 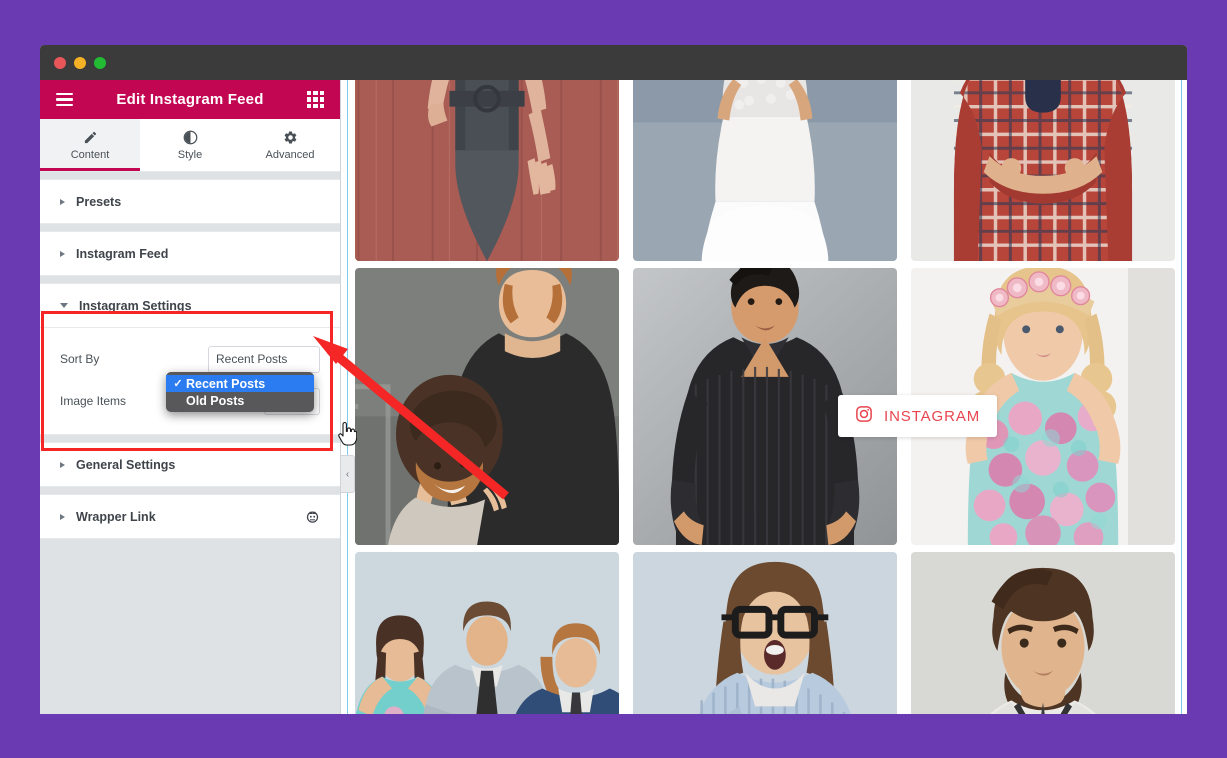 I want to click on instagram-badge-label: INSTAGRAM, so click(x=932, y=416).